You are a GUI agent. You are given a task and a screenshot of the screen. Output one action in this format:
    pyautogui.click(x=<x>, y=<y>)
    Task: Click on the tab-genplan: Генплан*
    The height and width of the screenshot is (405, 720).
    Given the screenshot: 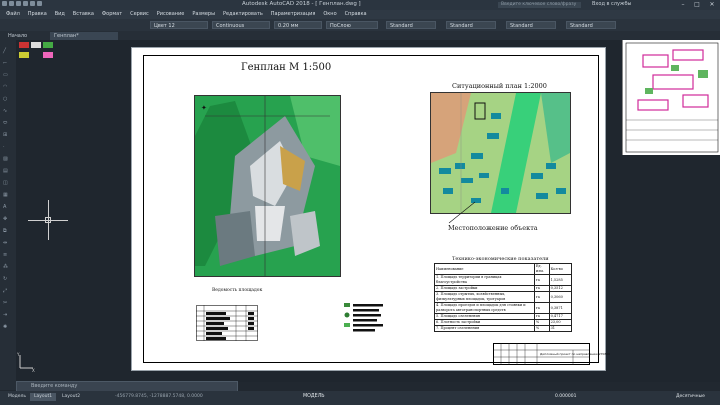 What is the action you would take?
    pyautogui.click(x=84, y=36)
    